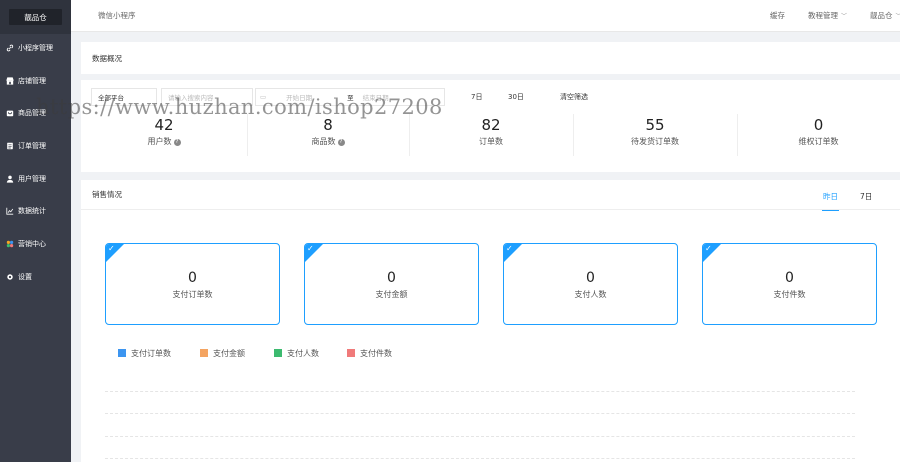  Describe the element at coordinates (866, 196) in the screenshot. I see `tab-7days: 7日` at that location.